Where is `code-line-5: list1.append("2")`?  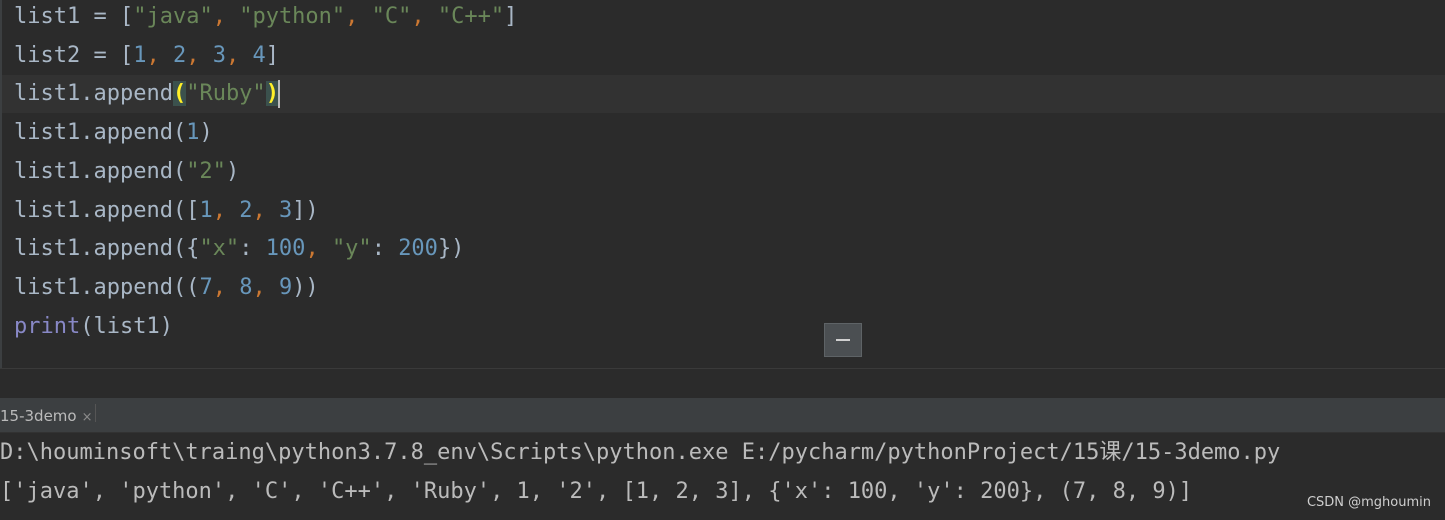
code-line-5: list1.append("2") is located at coordinates (126, 172).